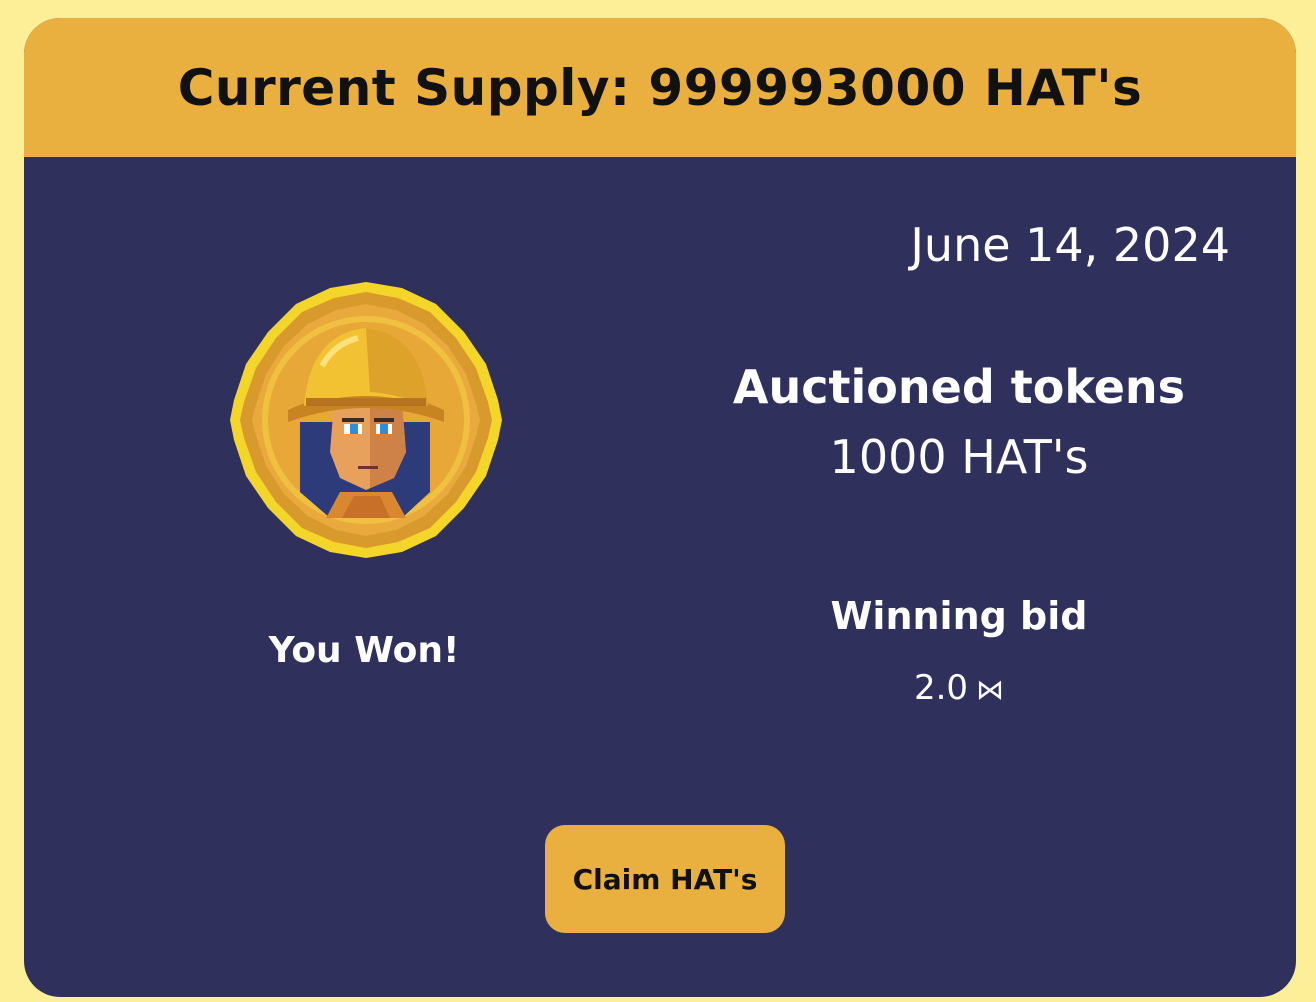 The image size is (1316, 1002). I want to click on winning-bid-label: Winning bid, so click(959, 616).